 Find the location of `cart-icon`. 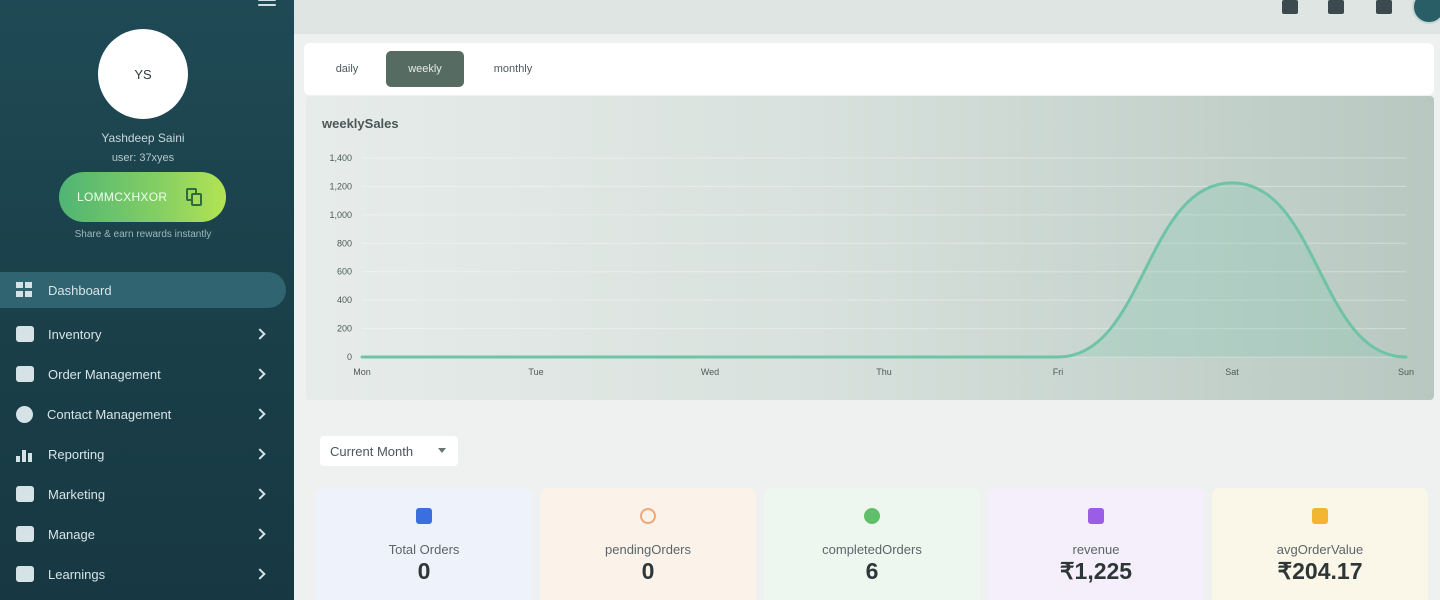

cart-icon is located at coordinates (25, 374).